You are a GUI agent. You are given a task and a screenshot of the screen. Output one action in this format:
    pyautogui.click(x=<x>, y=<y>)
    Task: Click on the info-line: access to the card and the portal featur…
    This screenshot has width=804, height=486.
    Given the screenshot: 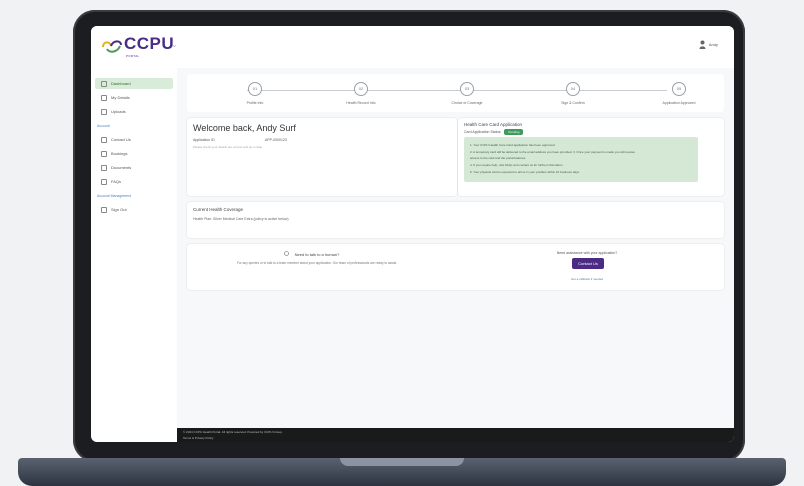 What is the action you would take?
    pyautogui.click(x=498, y=158)
    